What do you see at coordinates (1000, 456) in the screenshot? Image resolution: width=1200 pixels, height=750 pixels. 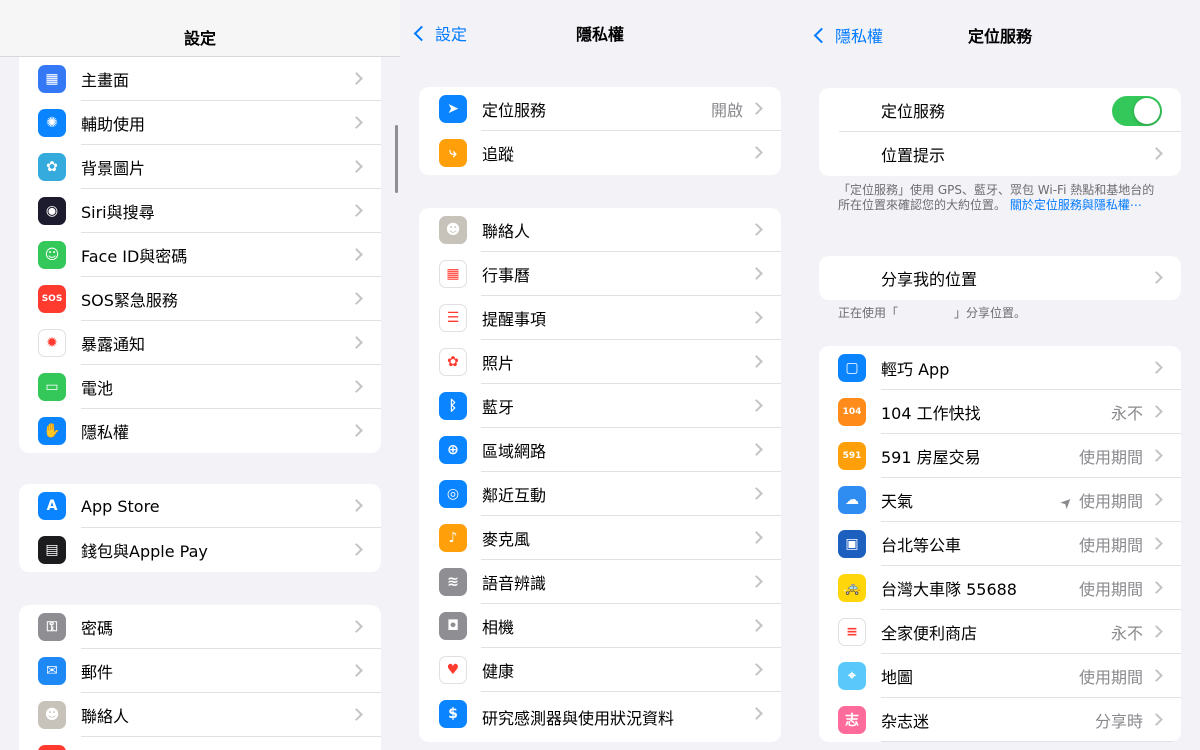 I see `list-item: 591 591 房屋交易 使用期間` at bounding box center [1000, 456].